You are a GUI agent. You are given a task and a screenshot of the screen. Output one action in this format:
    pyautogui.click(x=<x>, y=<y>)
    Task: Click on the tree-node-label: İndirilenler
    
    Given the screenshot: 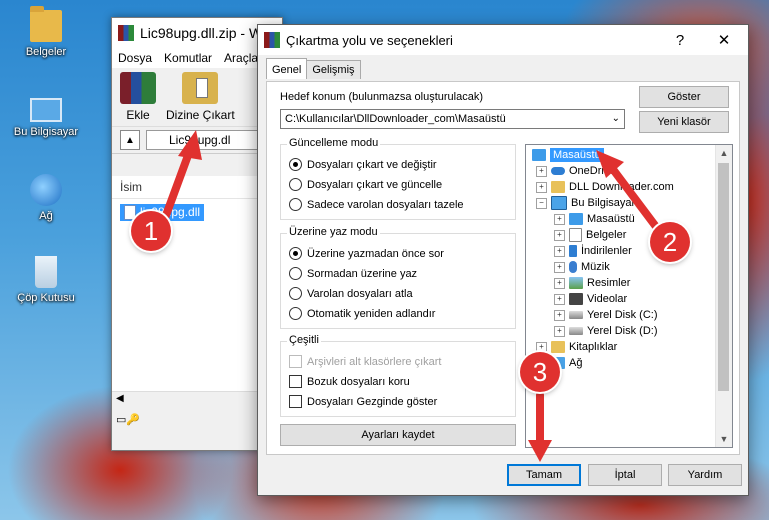 What is the action you would take?
    pyautogui.click(x=606, y=251)
    